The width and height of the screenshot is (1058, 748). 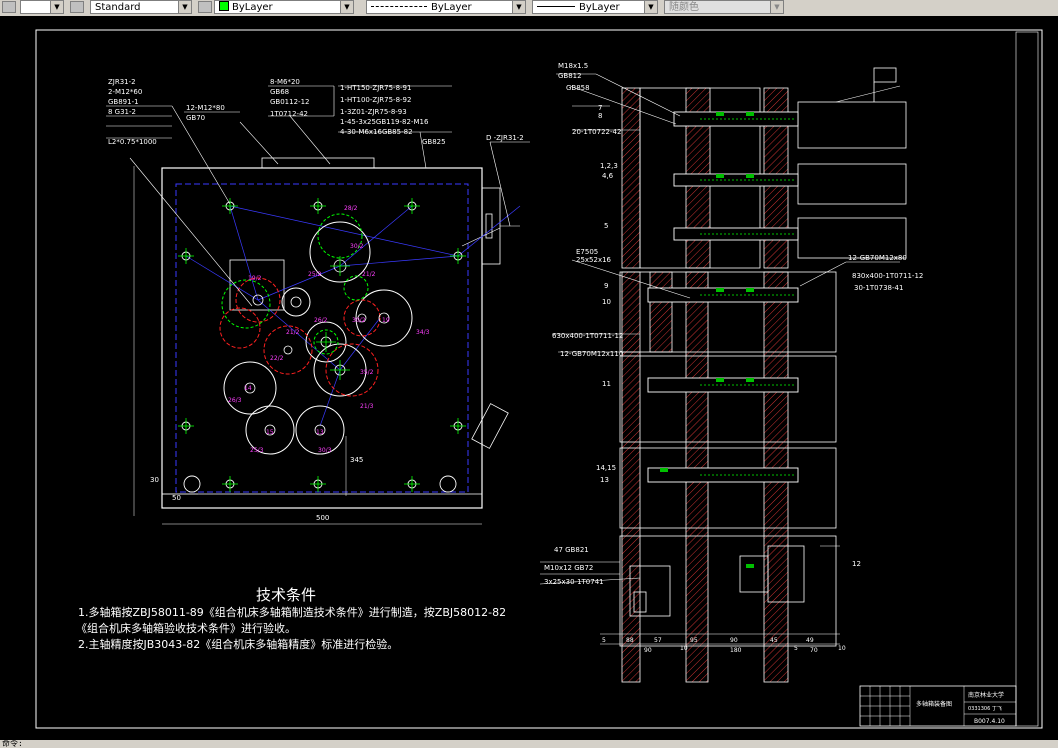 I want to click on housing-outline, so click(x=322, y=338).